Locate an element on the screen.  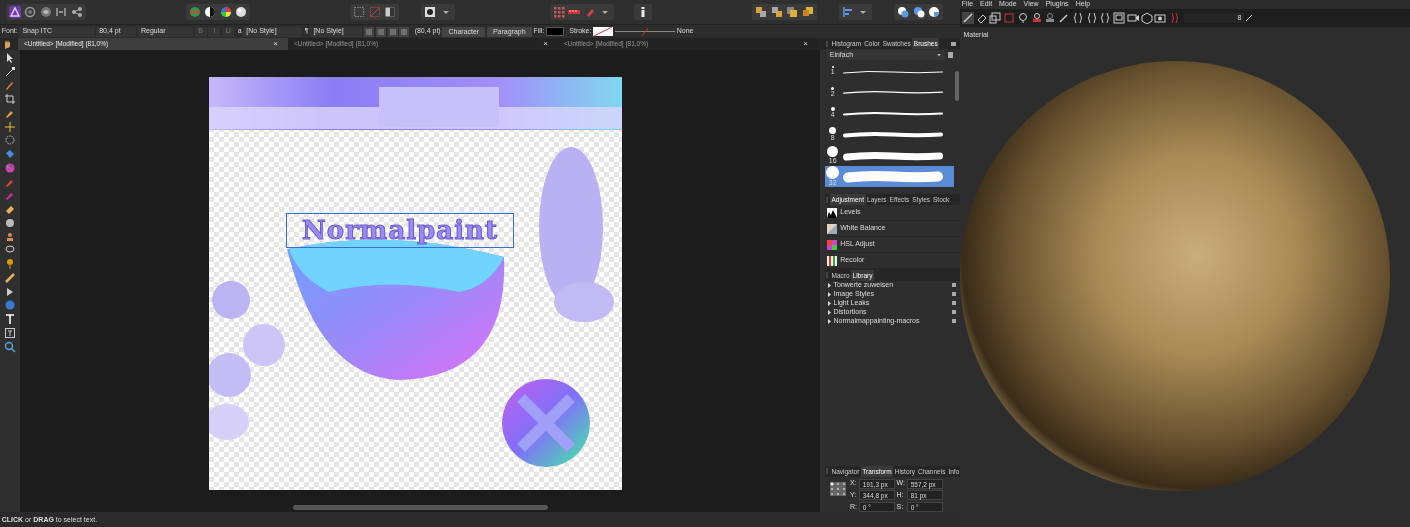
frame-text-icon is located at coordinates (10, 332).